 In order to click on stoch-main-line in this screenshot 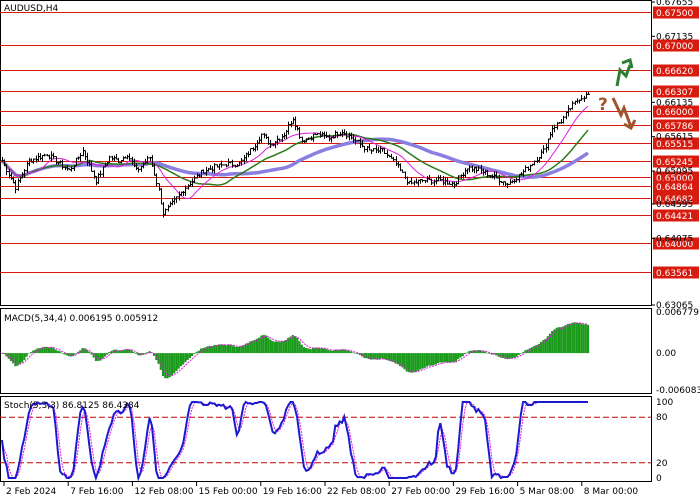, I will do `click(294, 441)`.